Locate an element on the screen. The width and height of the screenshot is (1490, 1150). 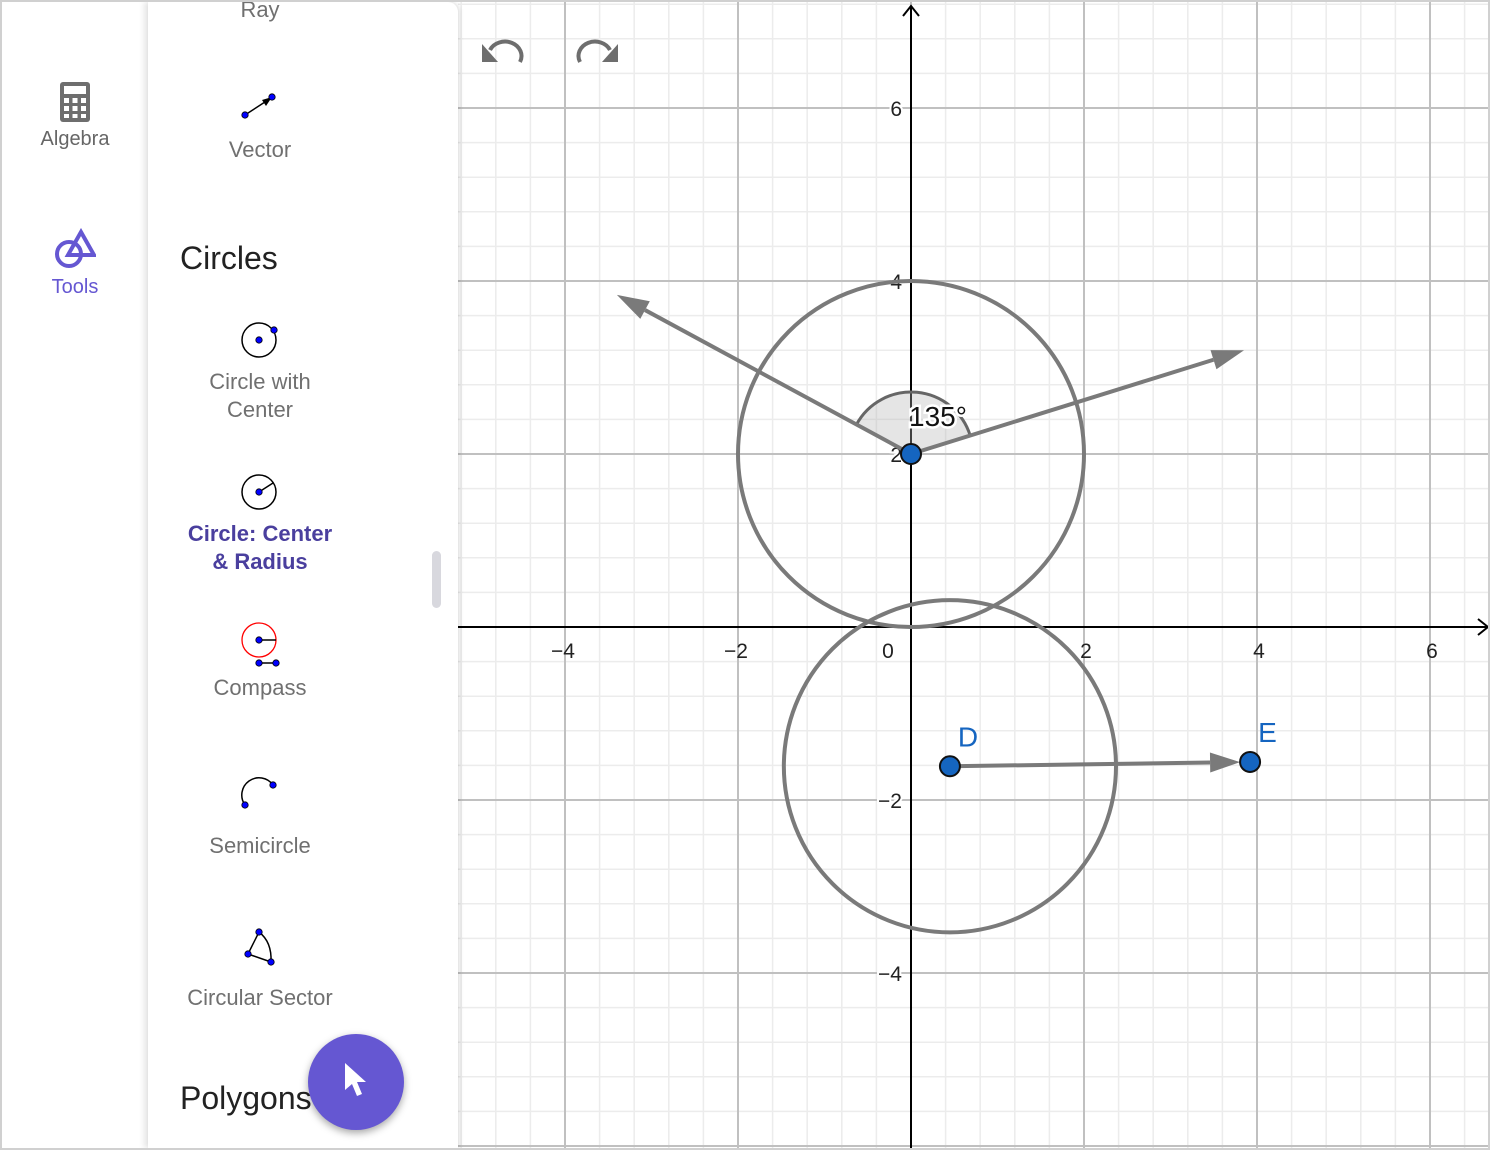
vector-icon is located at coordinates (260, 105).